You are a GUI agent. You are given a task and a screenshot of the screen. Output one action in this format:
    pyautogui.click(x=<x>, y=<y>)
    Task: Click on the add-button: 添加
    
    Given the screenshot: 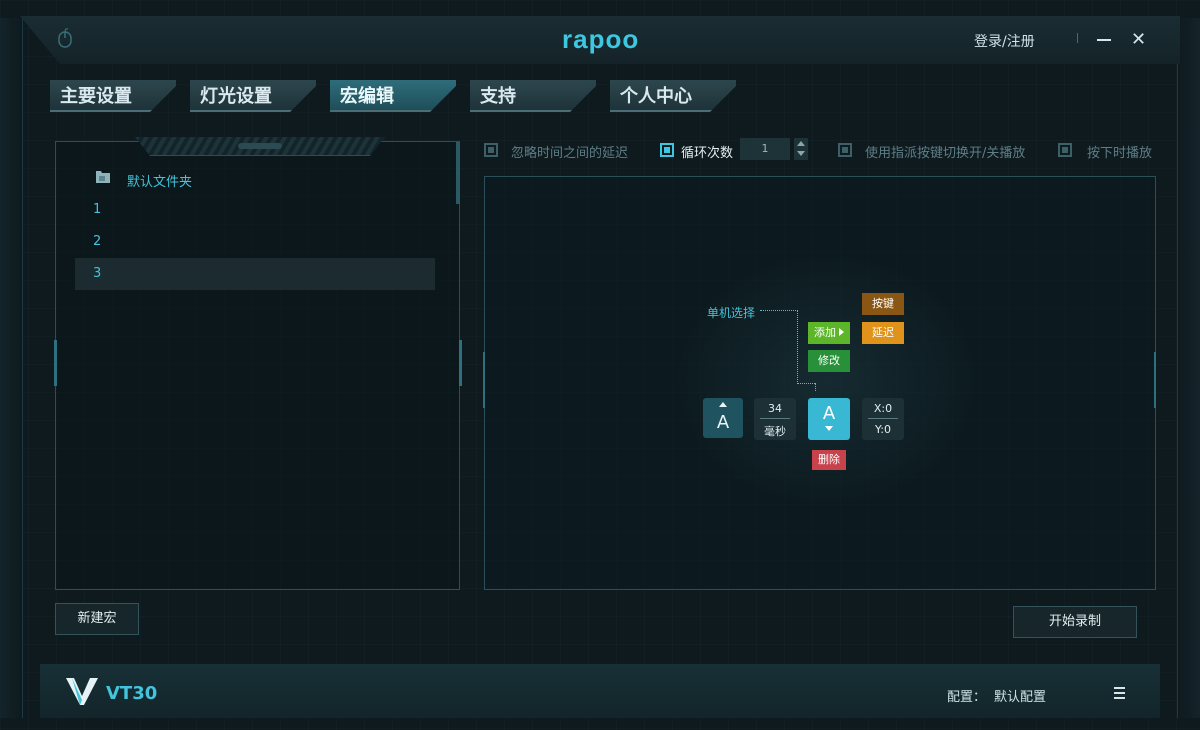 What is the action you would take?
    pyautogui.click(x=829, y=333)
    